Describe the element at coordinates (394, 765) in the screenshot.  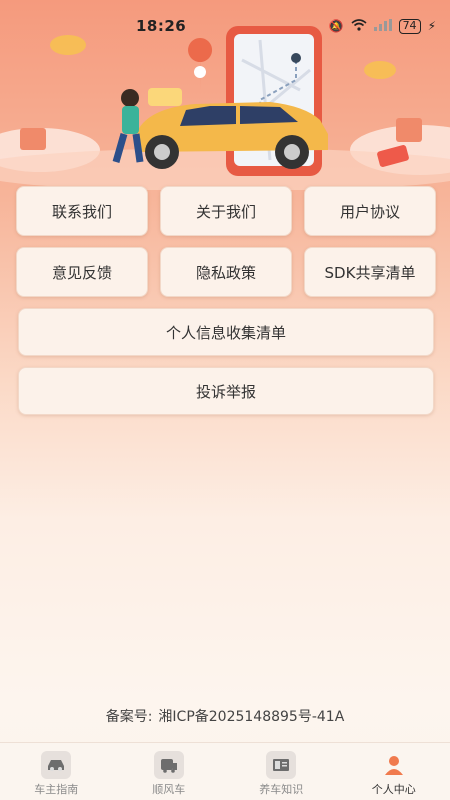
I see `user-icon` at that location.